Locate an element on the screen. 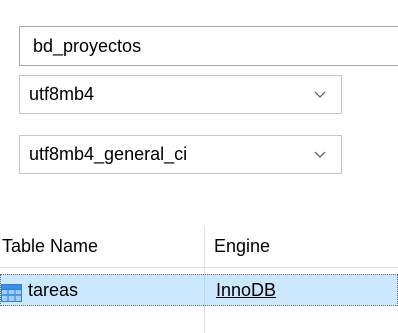 The height and width of the screenshot is (333, 398). collation-select: utf8mb4_general_ci is located at coordinates (180, 154).